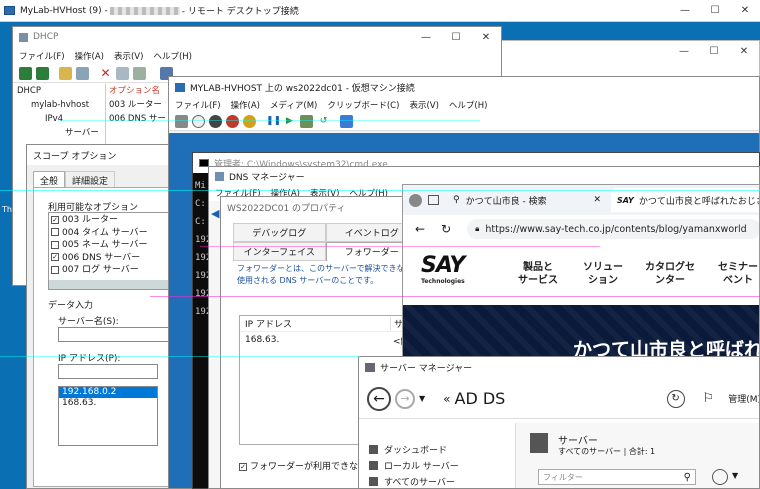  What do you see at coordinates (446, 275) in the screenshot?
I see `say-logo: SAY Technologies` at bounding box center [446, 275].